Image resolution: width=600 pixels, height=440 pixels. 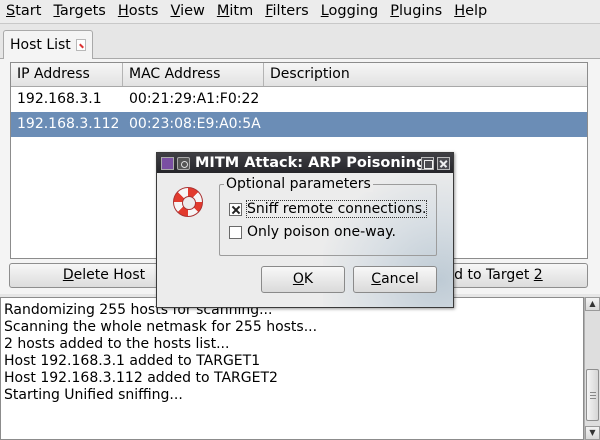 What do you see at coordinates (592, 304) in the screenshot?
I see `scroll-up-icon: ▲` at bounding box center [592, 304].